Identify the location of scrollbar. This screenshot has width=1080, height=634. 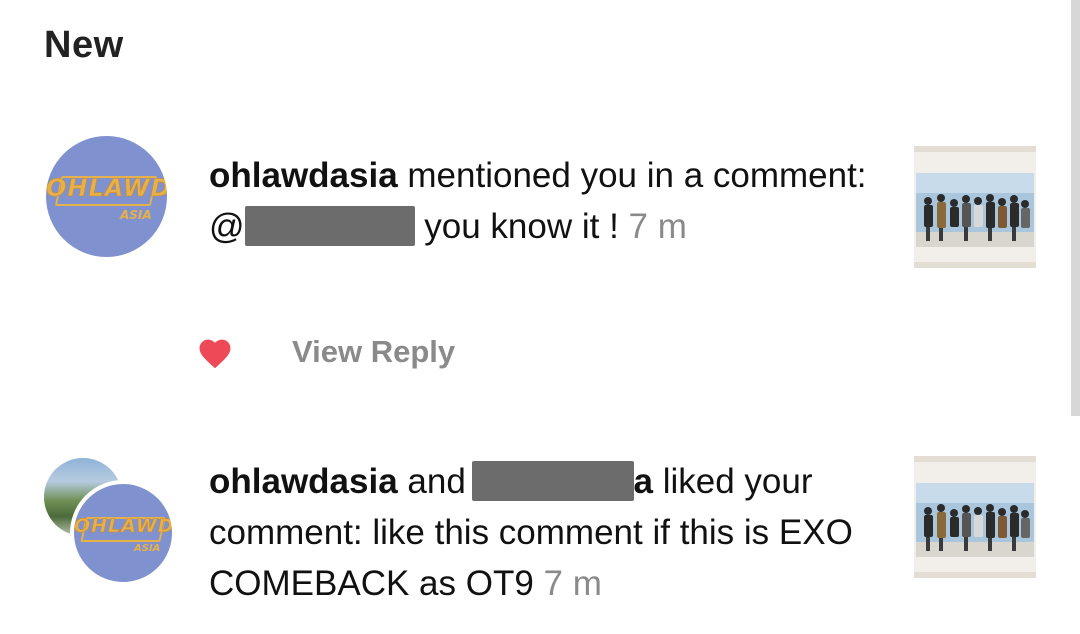
(1075, 317).